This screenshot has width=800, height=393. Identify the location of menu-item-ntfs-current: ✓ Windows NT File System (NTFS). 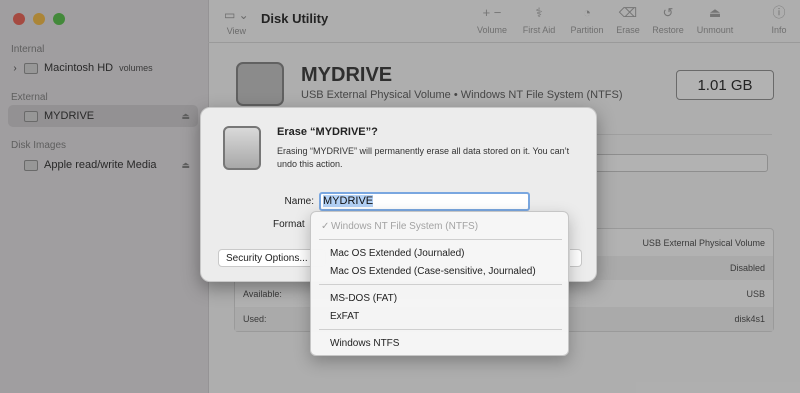
(439, 227).